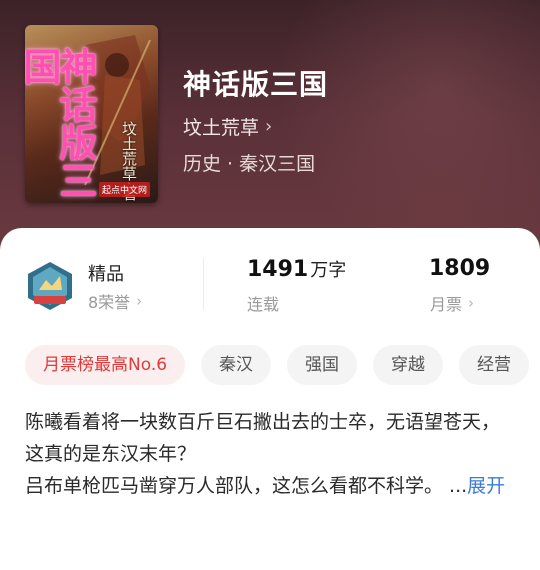  I want to click on book-genre: 历史 · 秦汉三国, so click(249, 164).